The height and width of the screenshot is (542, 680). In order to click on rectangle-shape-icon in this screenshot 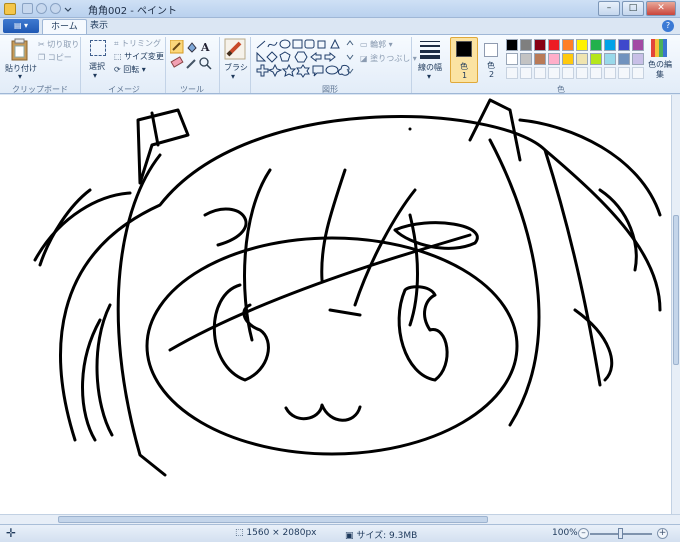, I will do `click(297, 44)`.